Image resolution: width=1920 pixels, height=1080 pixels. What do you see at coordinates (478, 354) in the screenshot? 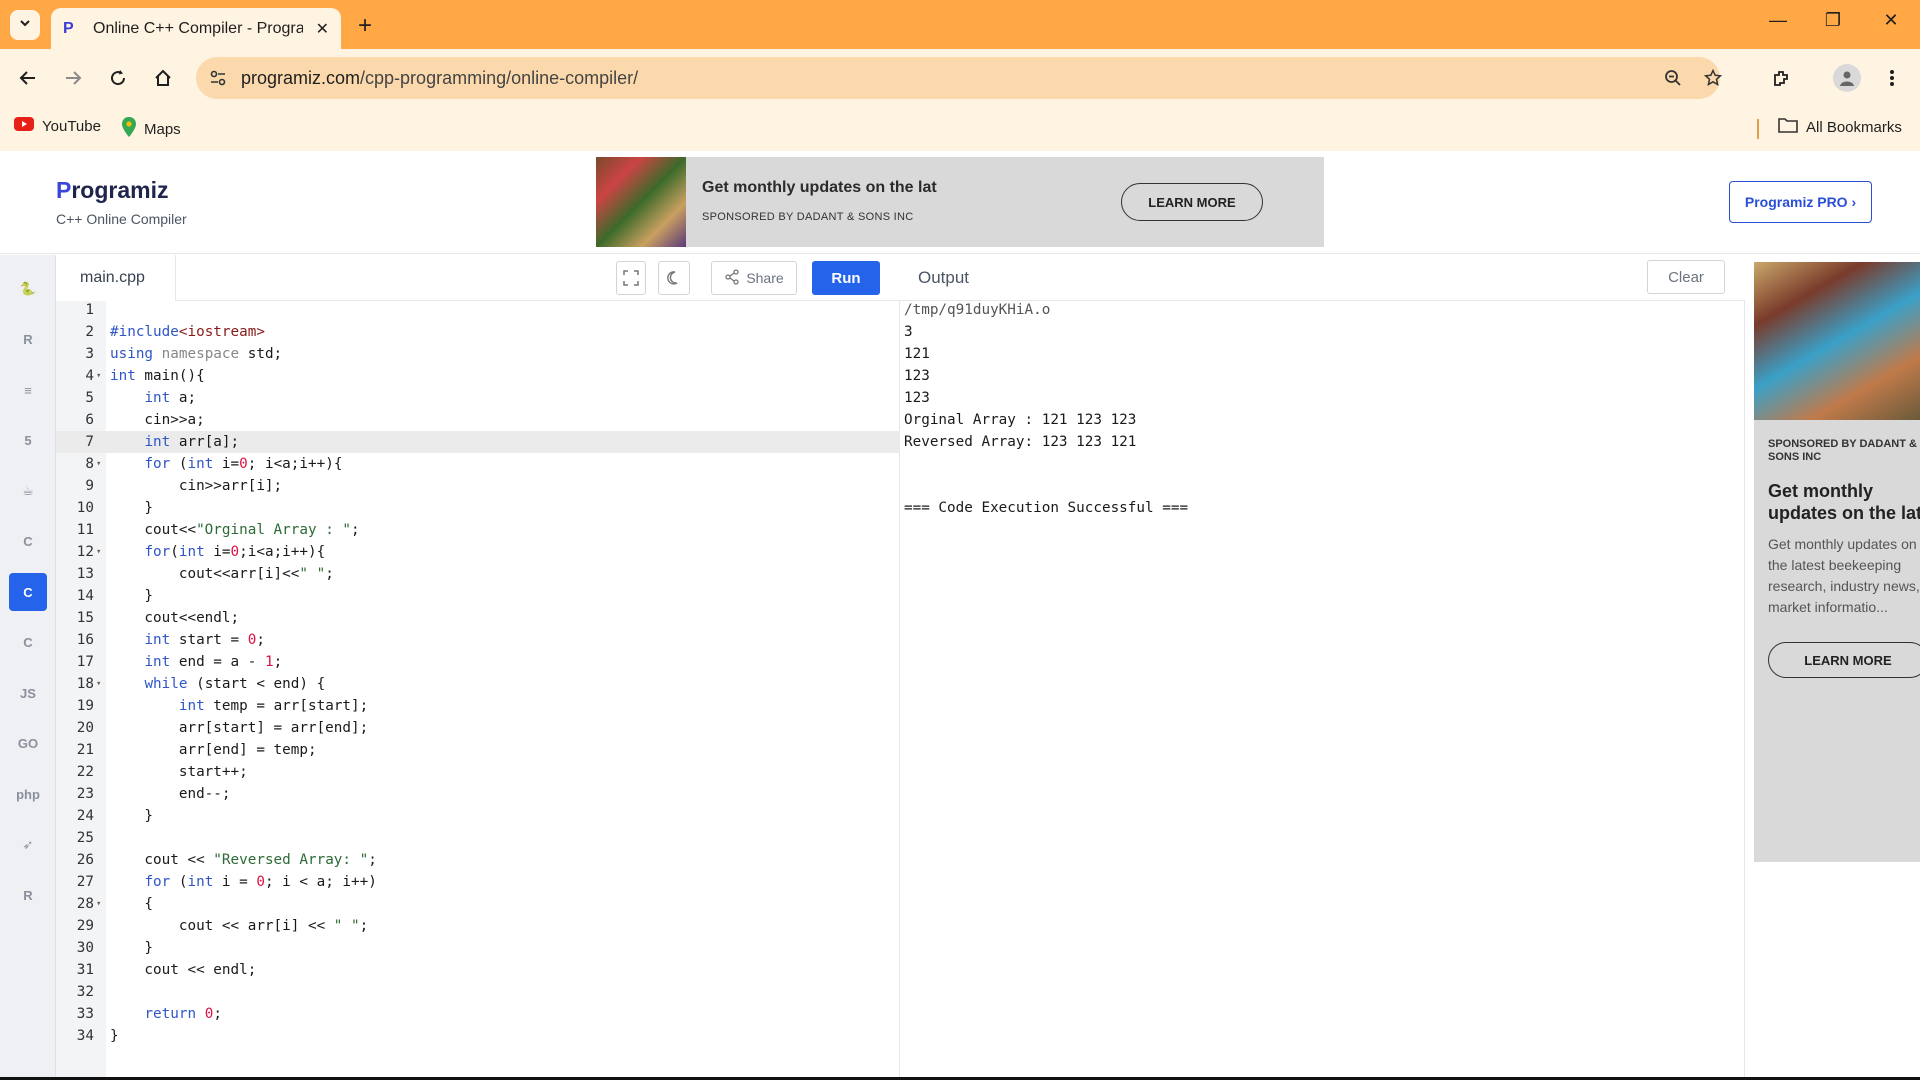
I see `code-line: 3 using namespace std;` at bounding box center [478, 354].